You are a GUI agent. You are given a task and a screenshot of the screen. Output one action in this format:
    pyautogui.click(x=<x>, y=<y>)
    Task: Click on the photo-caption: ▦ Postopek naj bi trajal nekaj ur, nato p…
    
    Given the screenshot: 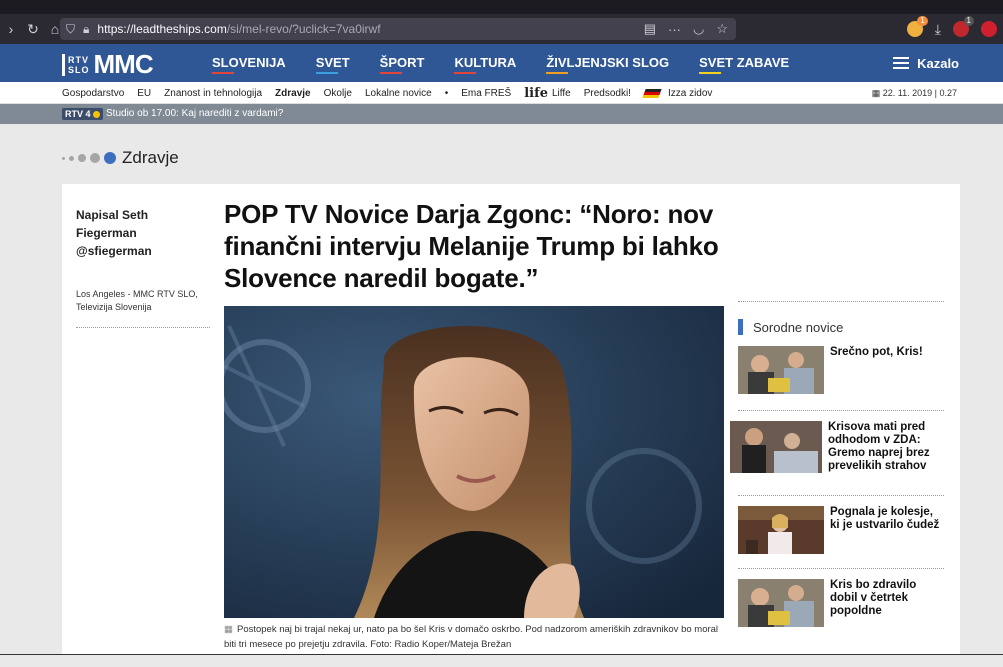 What is the action you would take?
    pyautogui.click(x=471, y=637)
    